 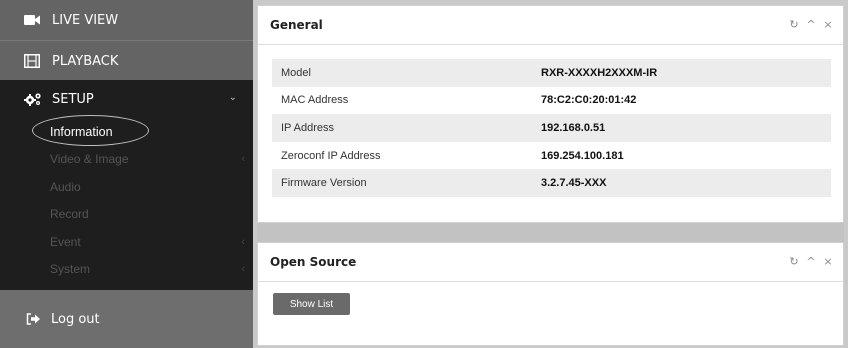 What do you see at coordinates (683, 128) in the screenshot?
I see `info-value: 192.168.0.51` at bounding box center [683, 128].